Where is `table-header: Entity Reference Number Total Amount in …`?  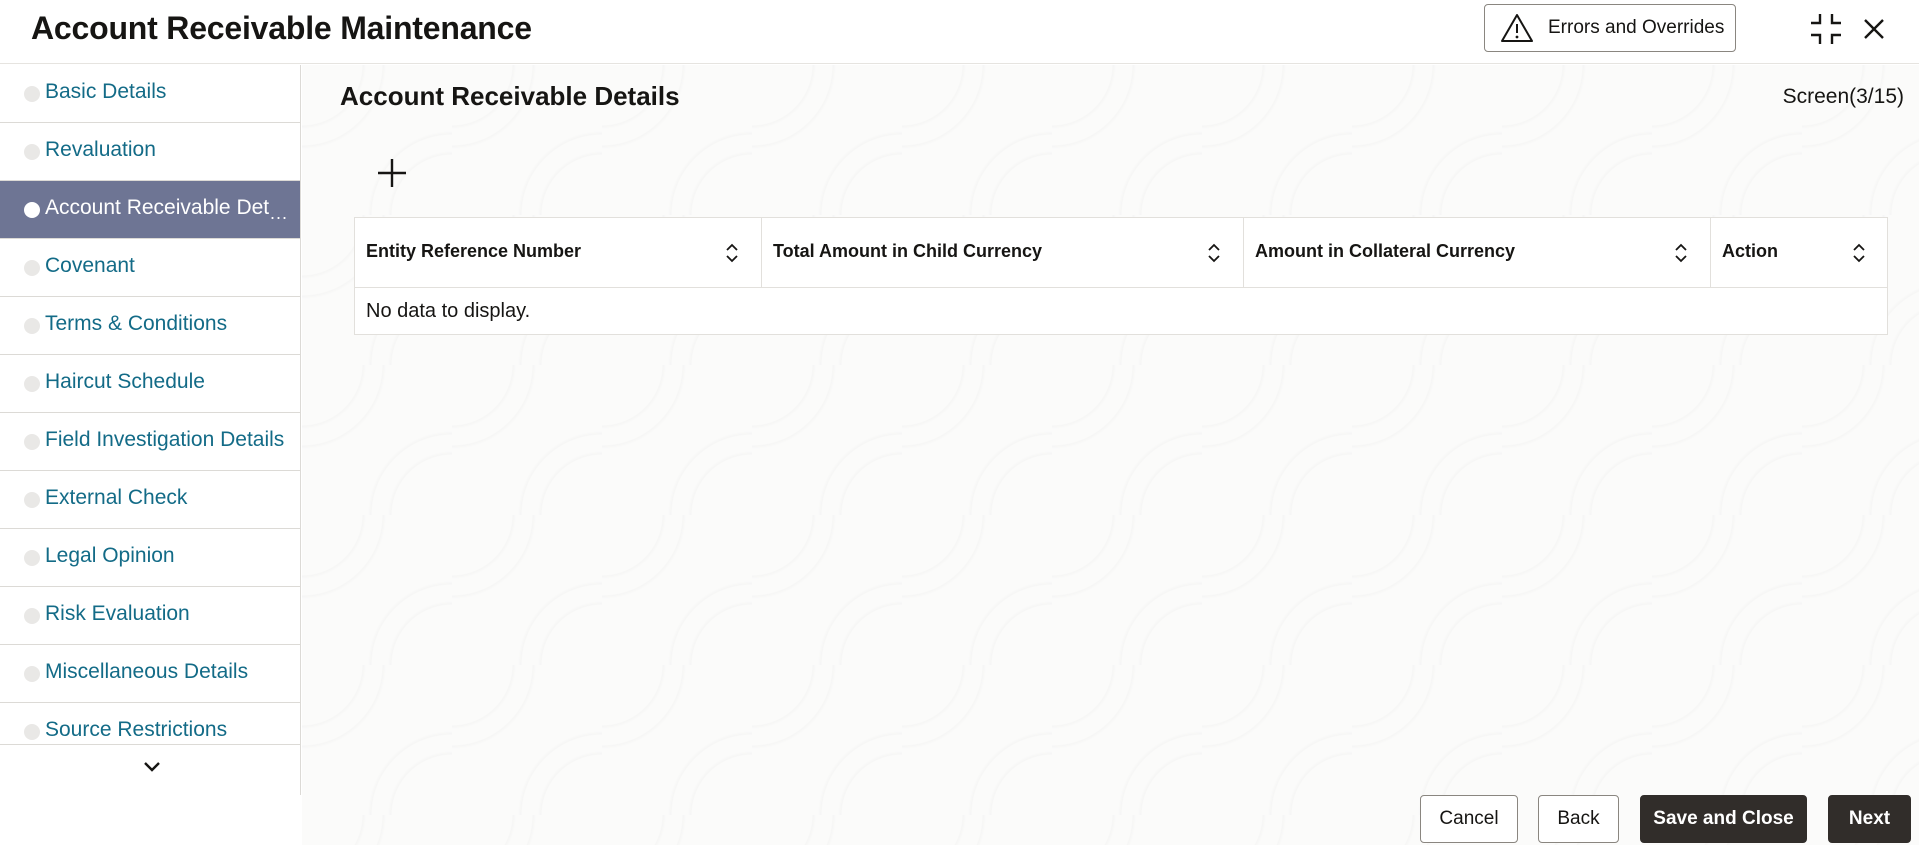
table-header: Entity Reference Number Total Amount in … is located at coordinates (1121, 253).